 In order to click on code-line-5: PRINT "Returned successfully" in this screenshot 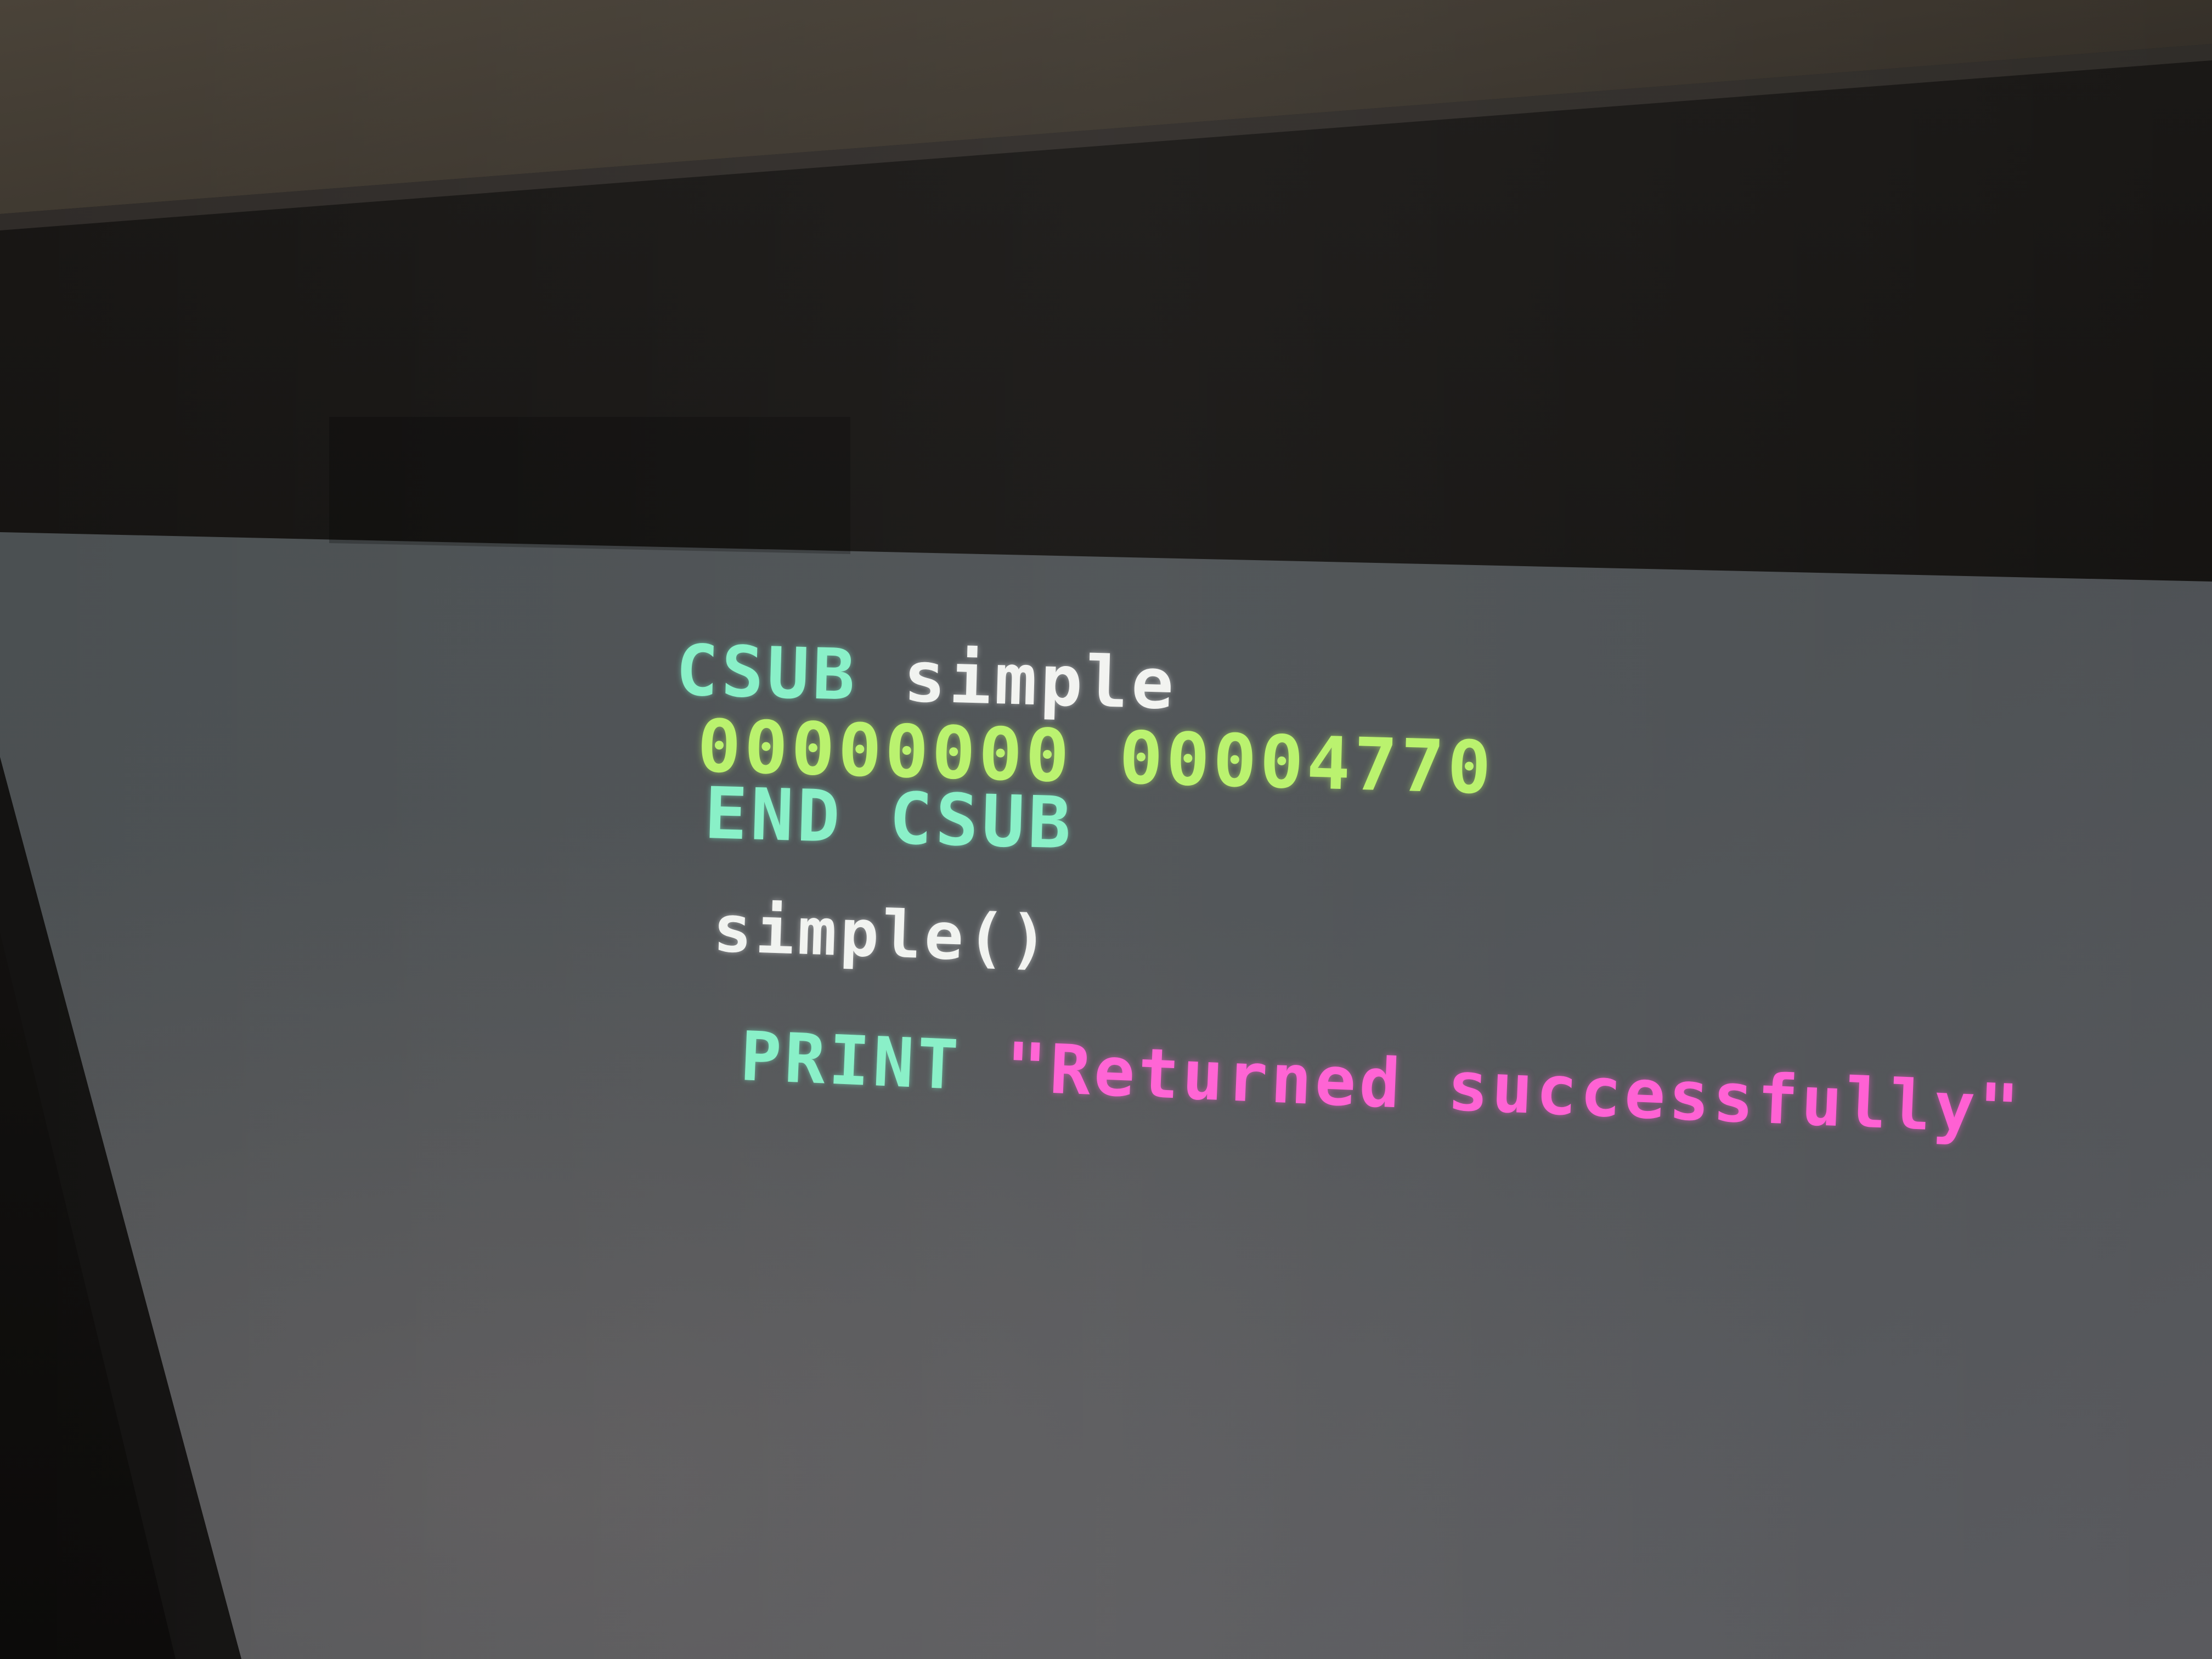, I will do `click(1249, 1078)`.